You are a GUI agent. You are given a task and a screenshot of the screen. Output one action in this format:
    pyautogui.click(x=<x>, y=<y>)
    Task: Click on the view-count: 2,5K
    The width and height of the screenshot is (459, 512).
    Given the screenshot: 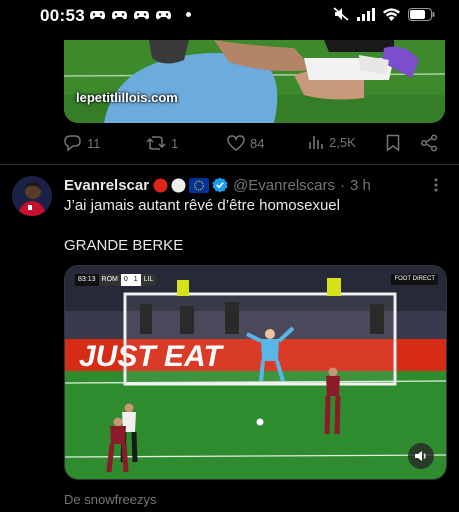 What is the action you would take?
    pyautogui.click(x=342, y=142)
    